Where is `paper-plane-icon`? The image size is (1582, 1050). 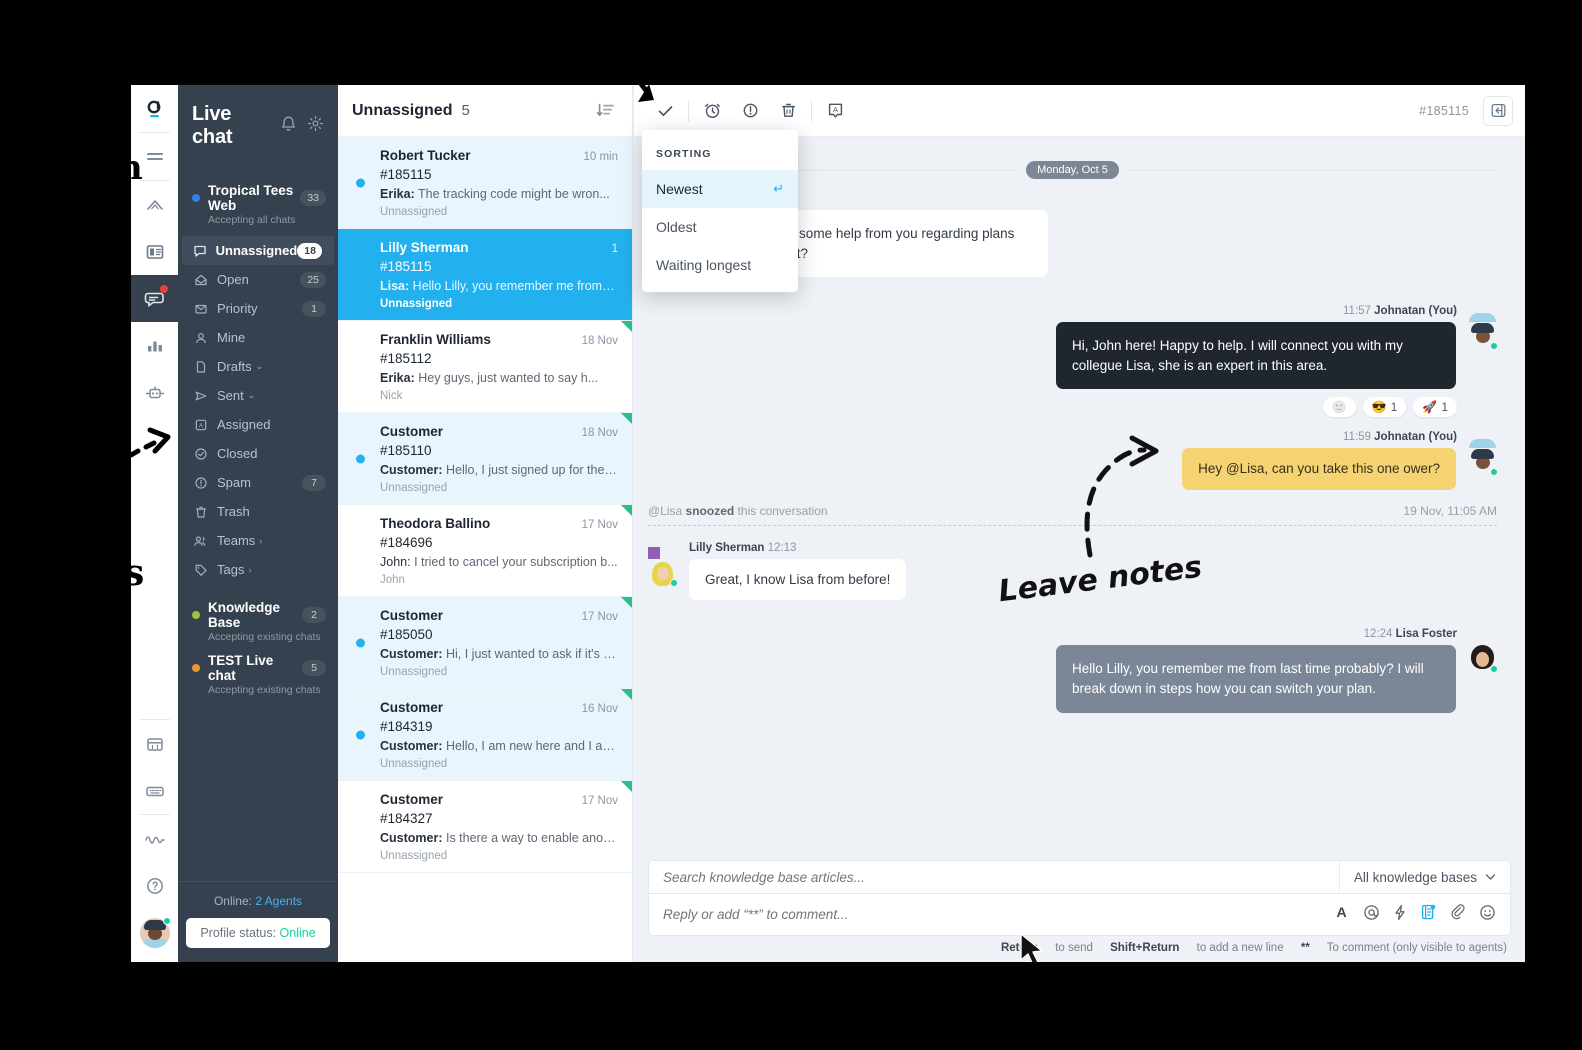 paper-plane-icon is located at coordinates (200, 396).